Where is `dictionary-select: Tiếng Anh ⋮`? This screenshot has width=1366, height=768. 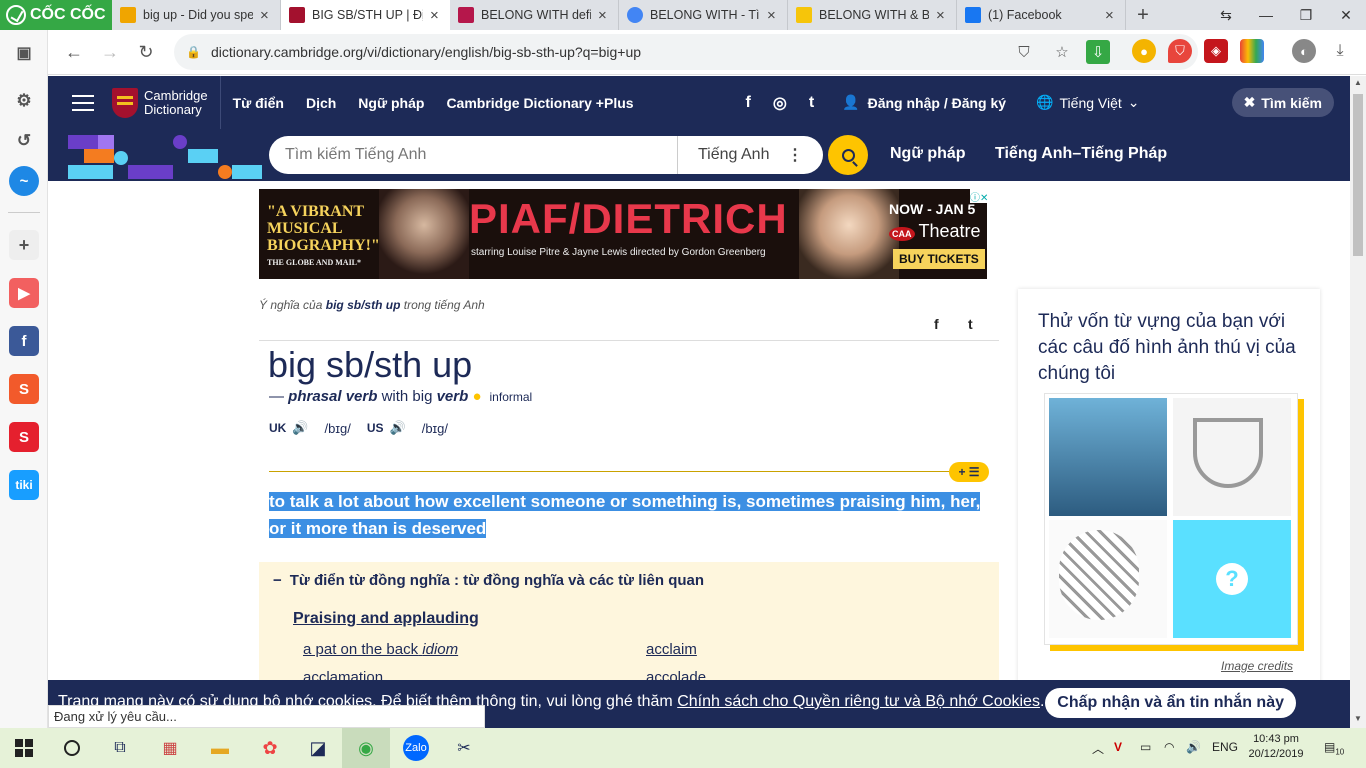
dictionary-select: Tiếng Anh ⋮ is located at coordinates (750, 155).